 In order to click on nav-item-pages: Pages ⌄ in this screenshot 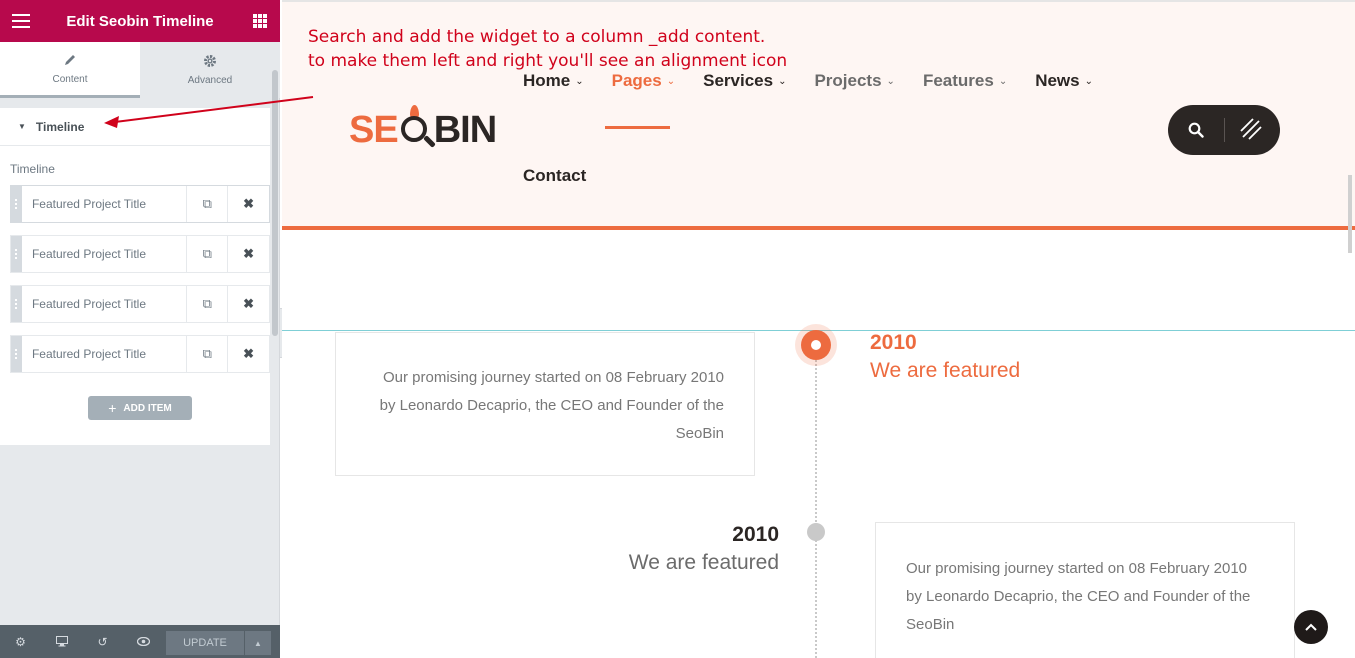, I will do `click(643, 81)`.